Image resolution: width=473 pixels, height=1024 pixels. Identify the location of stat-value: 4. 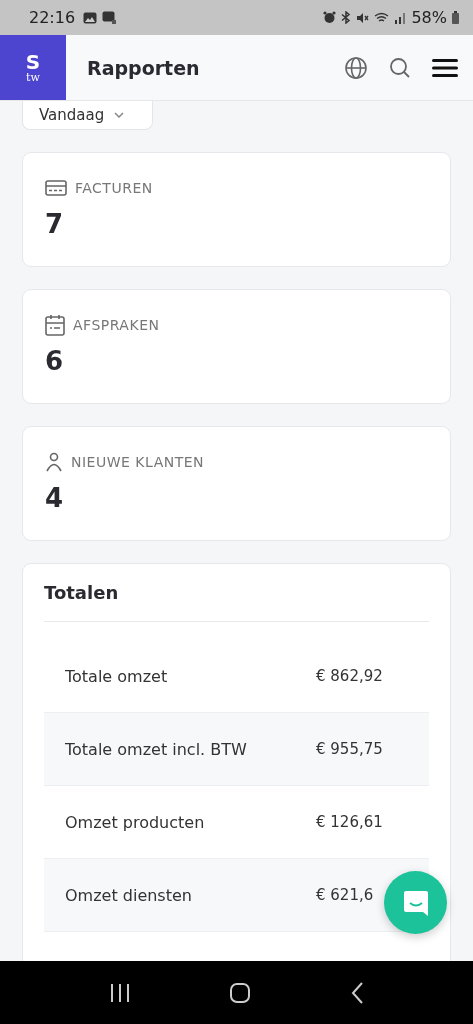
(55, 498).